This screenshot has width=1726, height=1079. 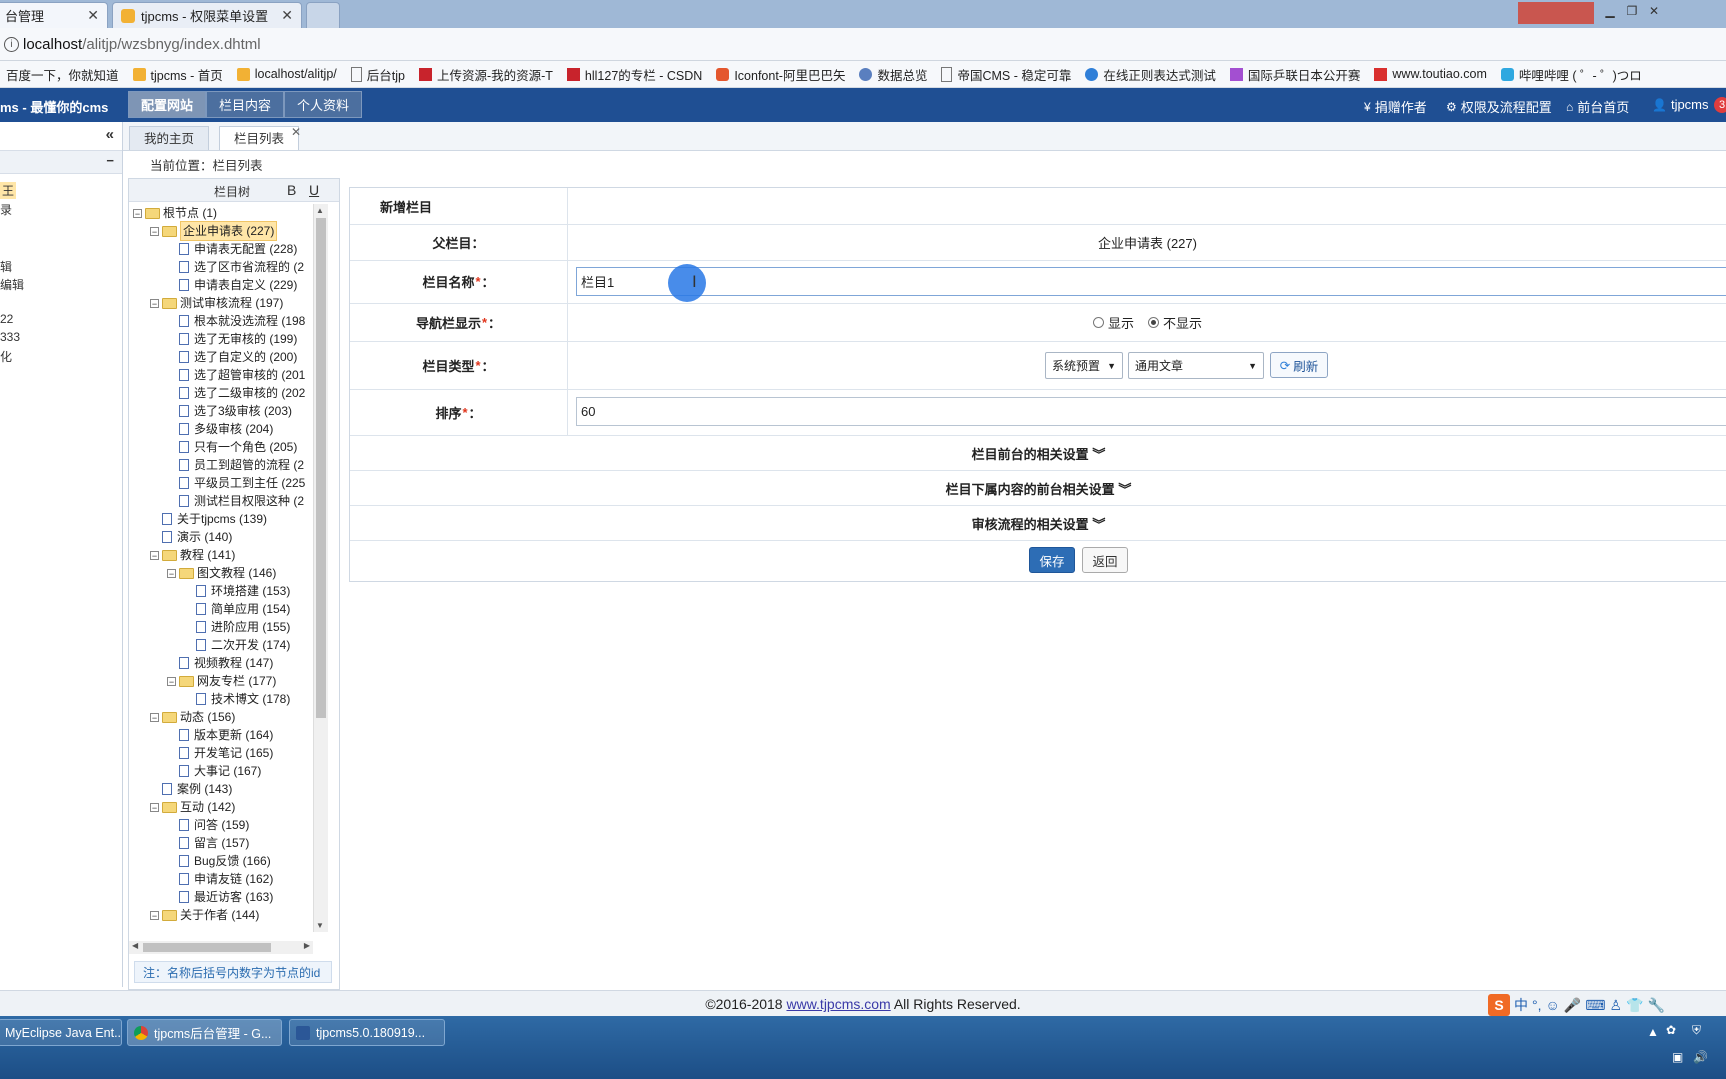 I want to click on bookmark-item: 哔哩哔哩 ( ゜- ゜)つロ, so click(x=1571, y=74).